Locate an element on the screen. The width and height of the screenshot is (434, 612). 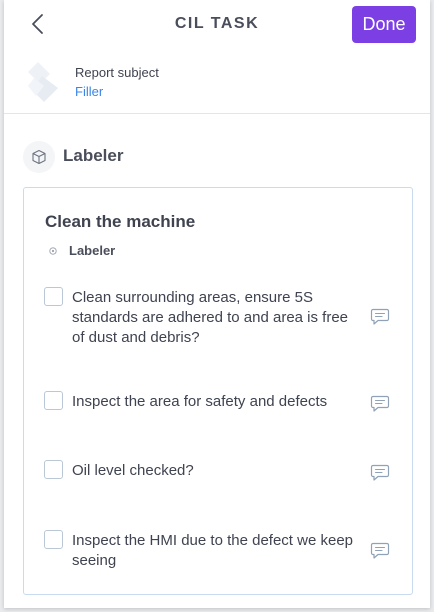
done-button: Done is located at coordinates (384, 24).